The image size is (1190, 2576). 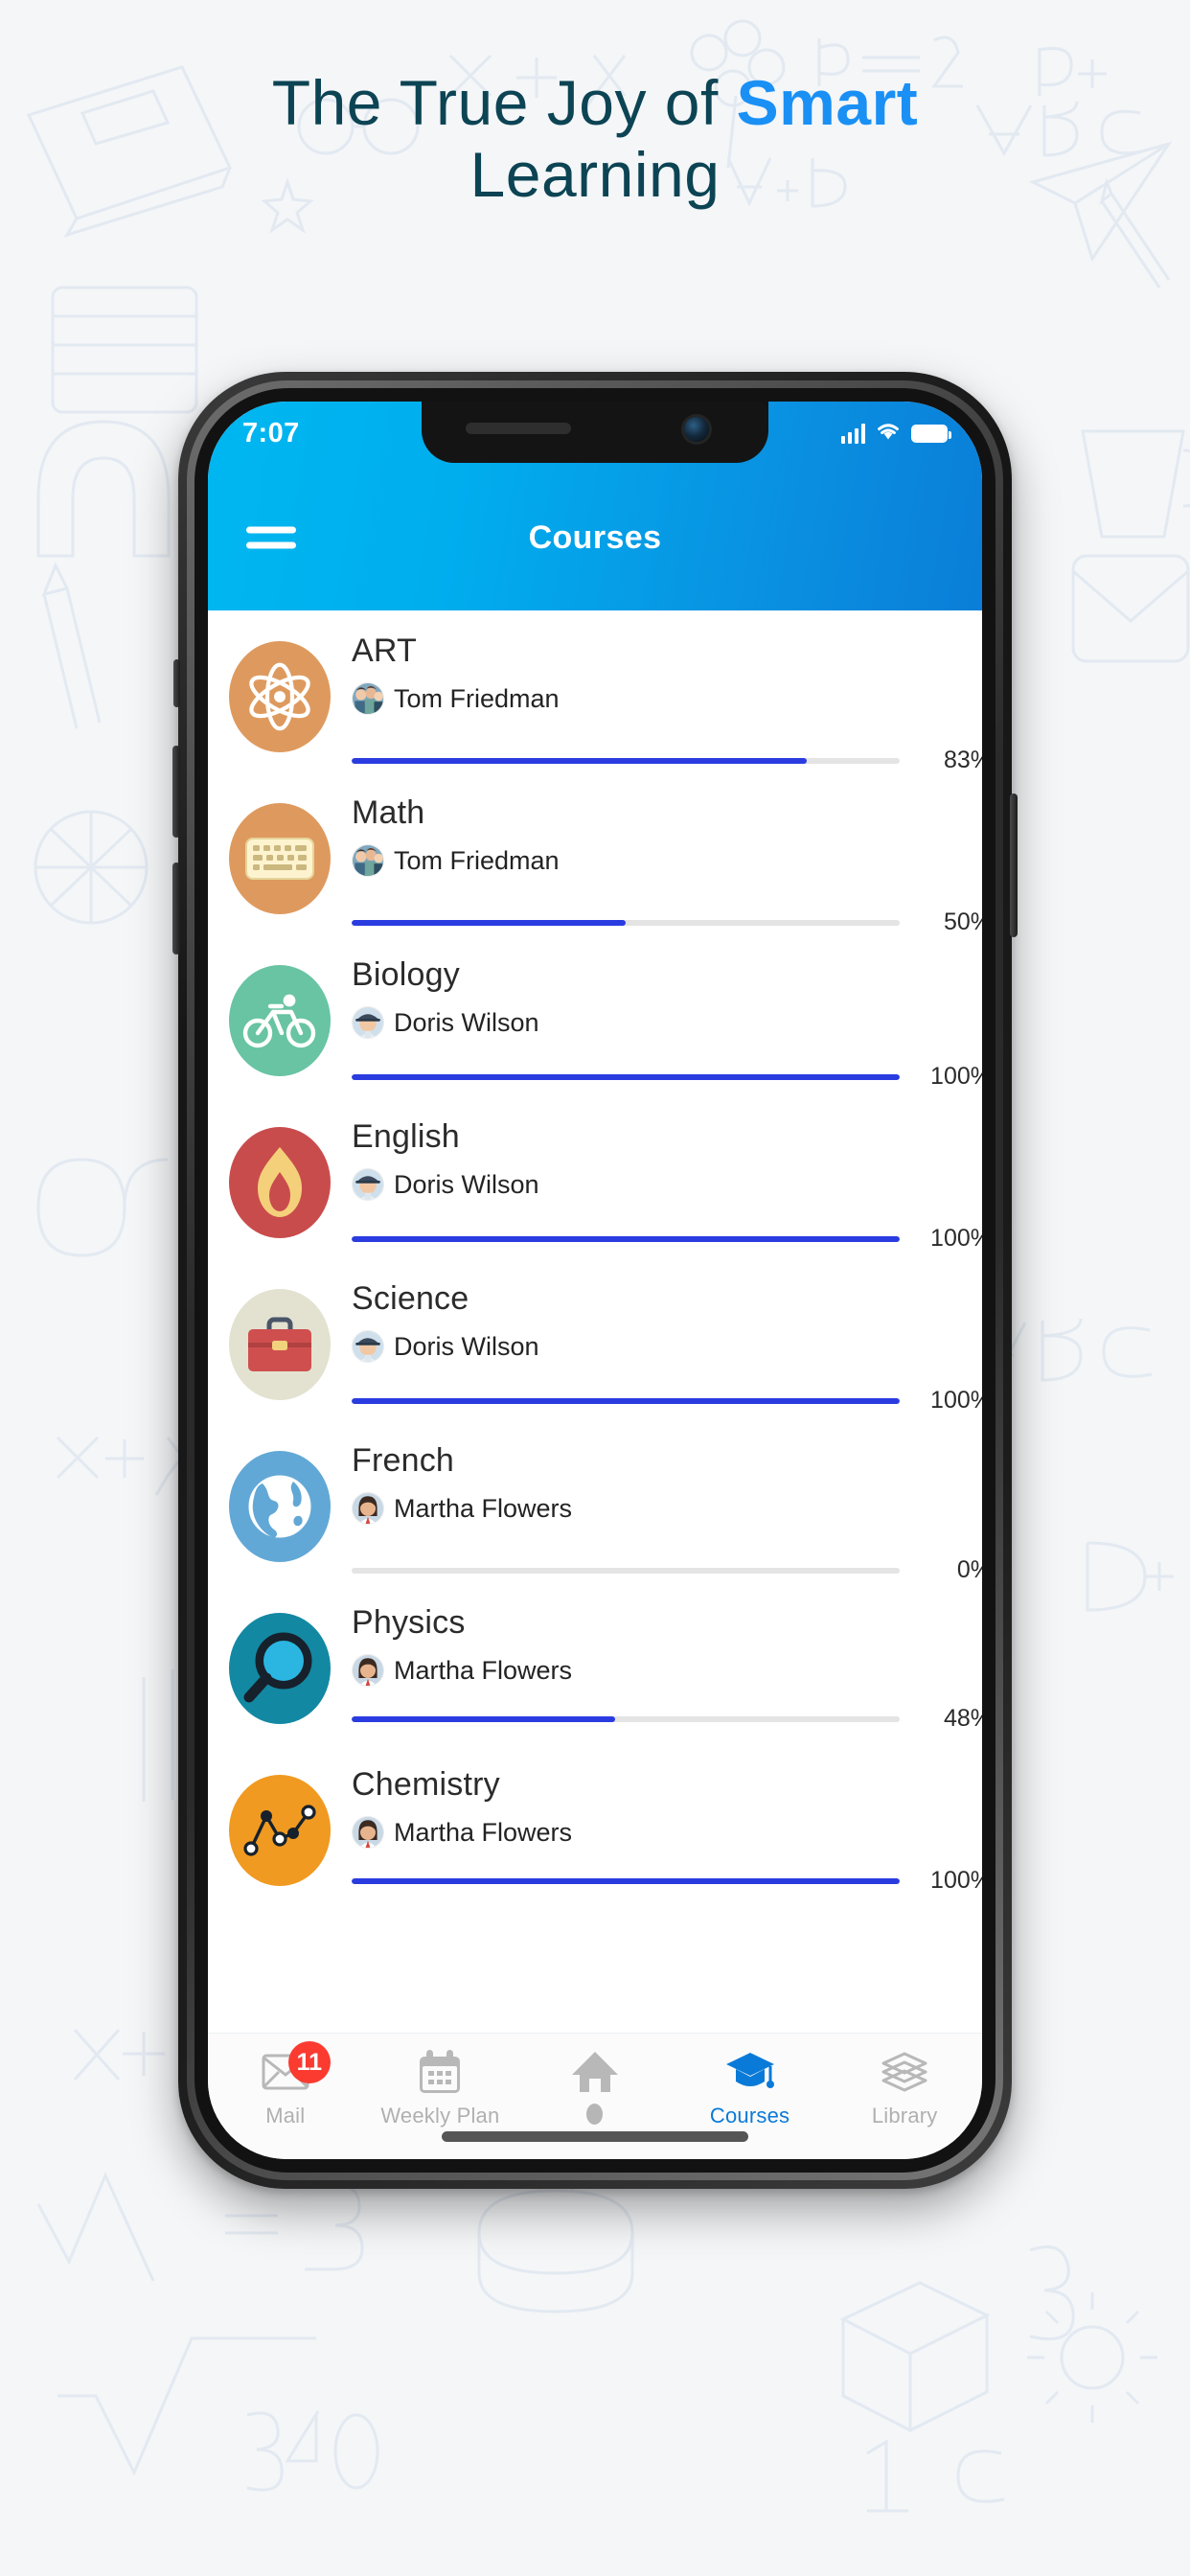 I want to click on headline-line-2: Learning, so click(x=595, y=175).